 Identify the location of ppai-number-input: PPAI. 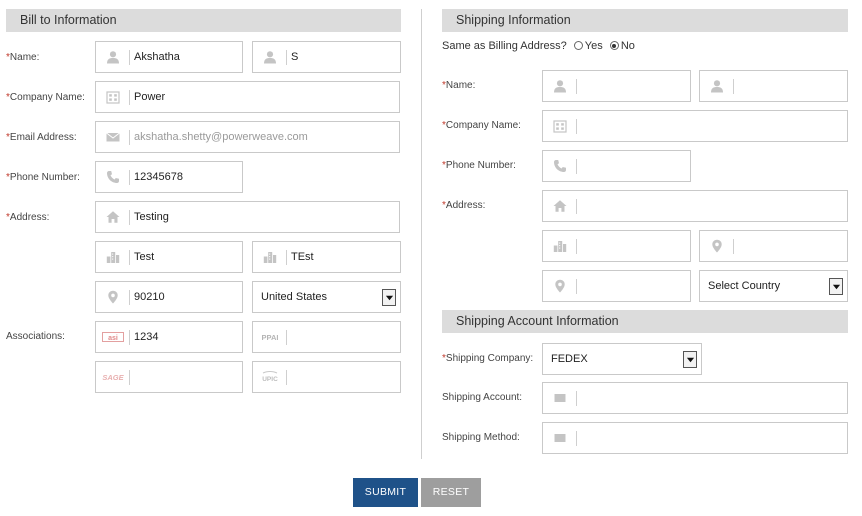
(326, 337).